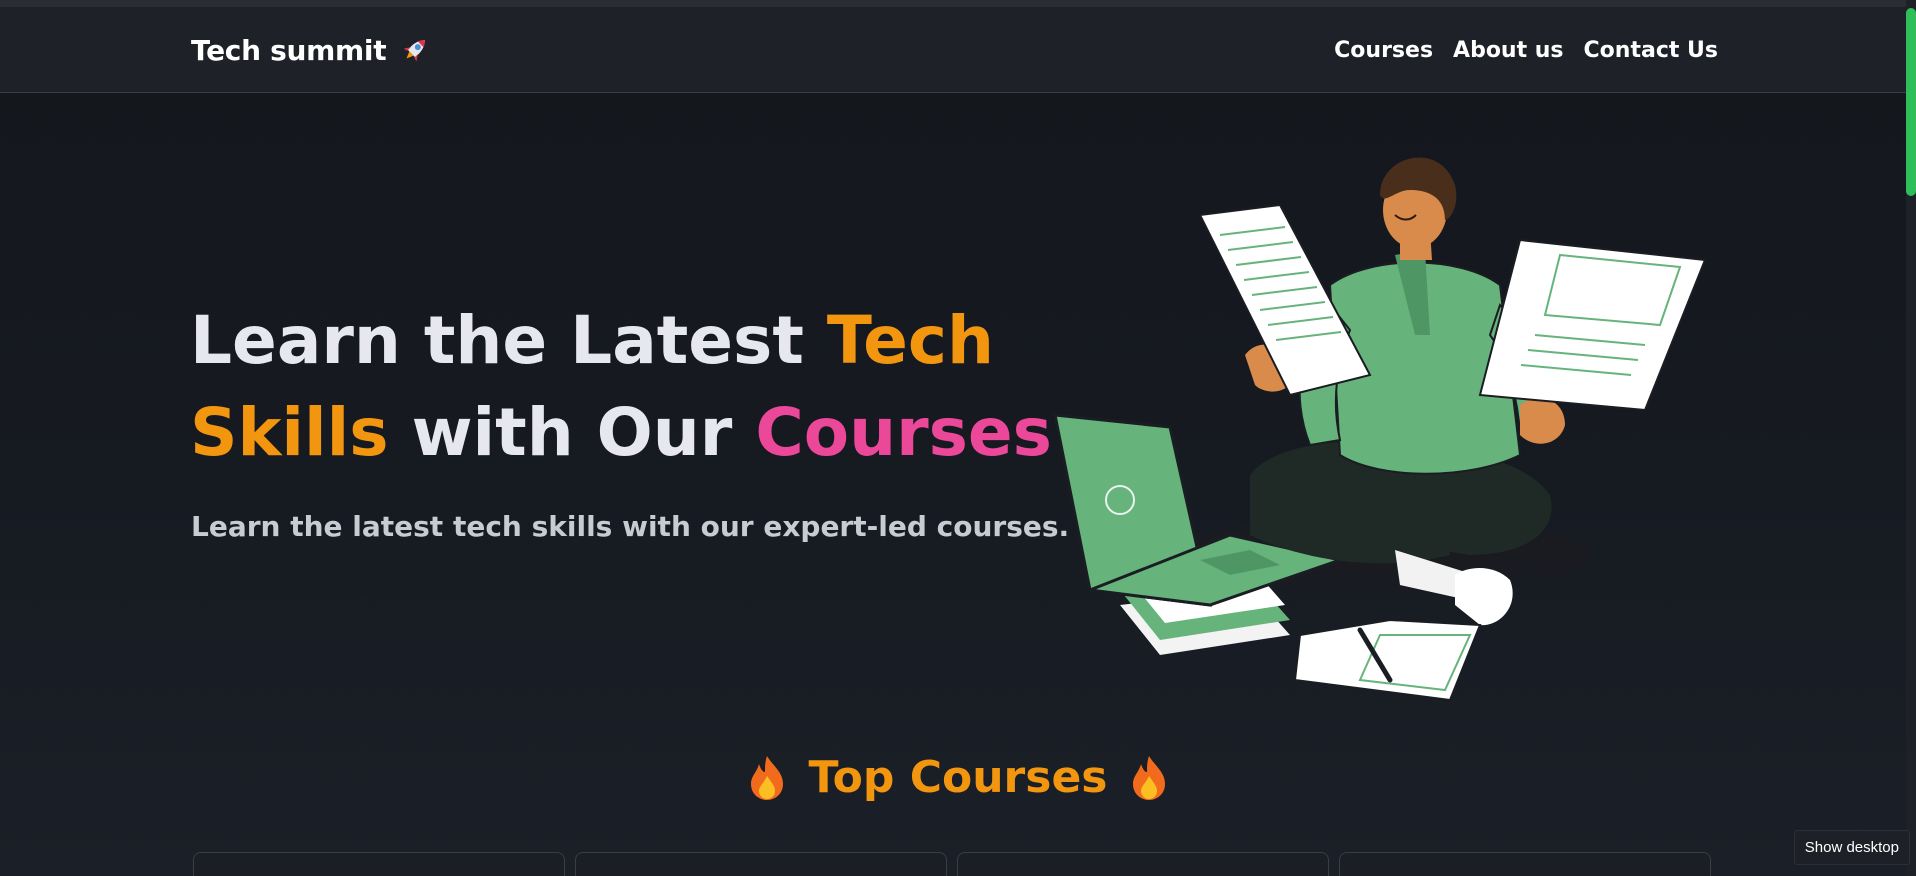 This screenshot has width=1916, height=876. What do you see at coordinates (1911, 102) in the screenshot?
I see `scrollbar-thumb` at bounding box center [1911, 102].